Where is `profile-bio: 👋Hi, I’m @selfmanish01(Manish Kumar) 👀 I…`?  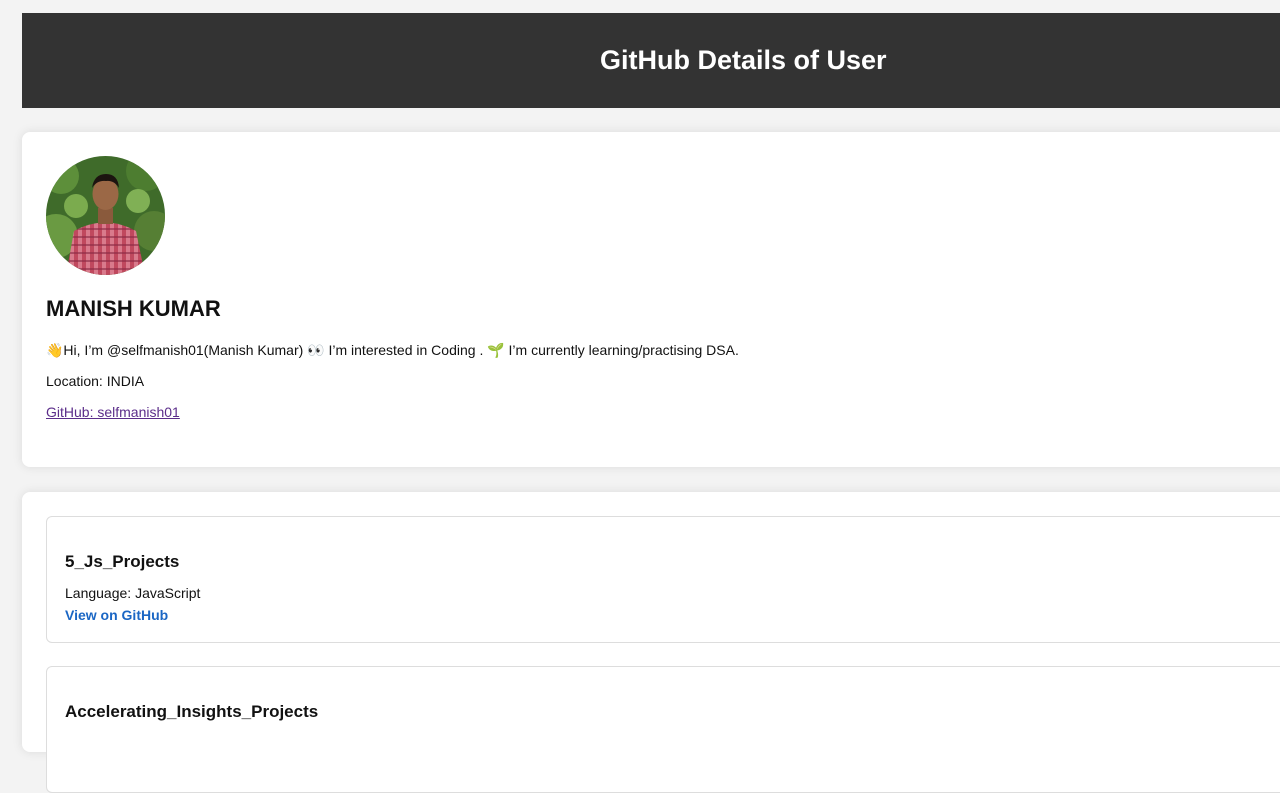
profile-bio: 👋Hi, I’m @selfmanish01(Manish Kumar) 👀 I… is located at coordinates (392, 350).